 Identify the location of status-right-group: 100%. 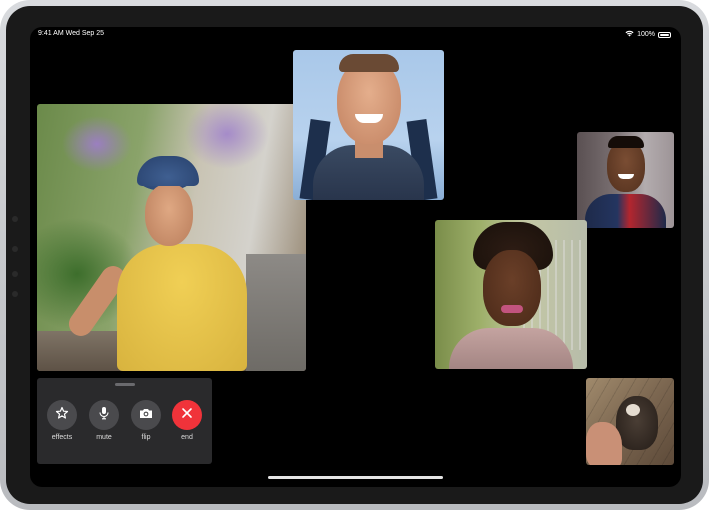
(648, 34).